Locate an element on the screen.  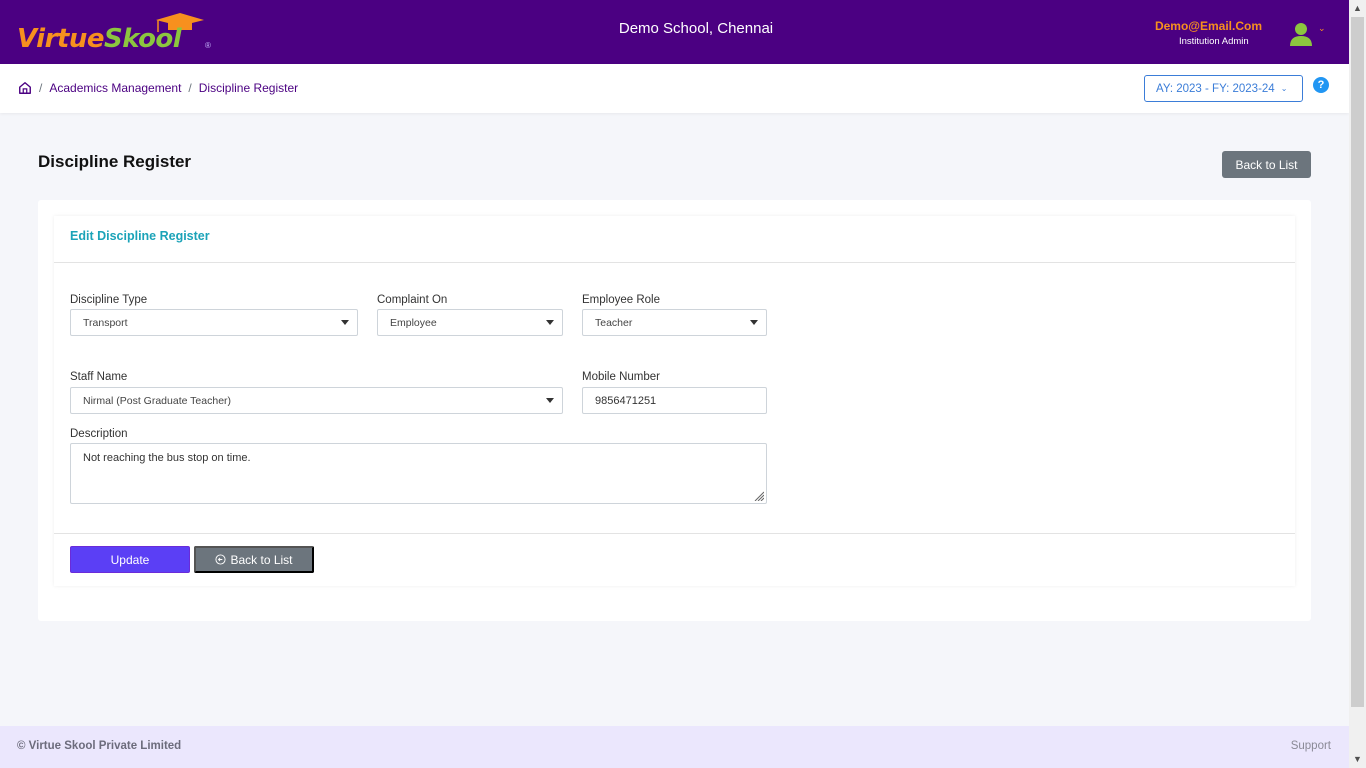
breadcrumb-academics-management: Academics Management is located at coordinates (115, 88).